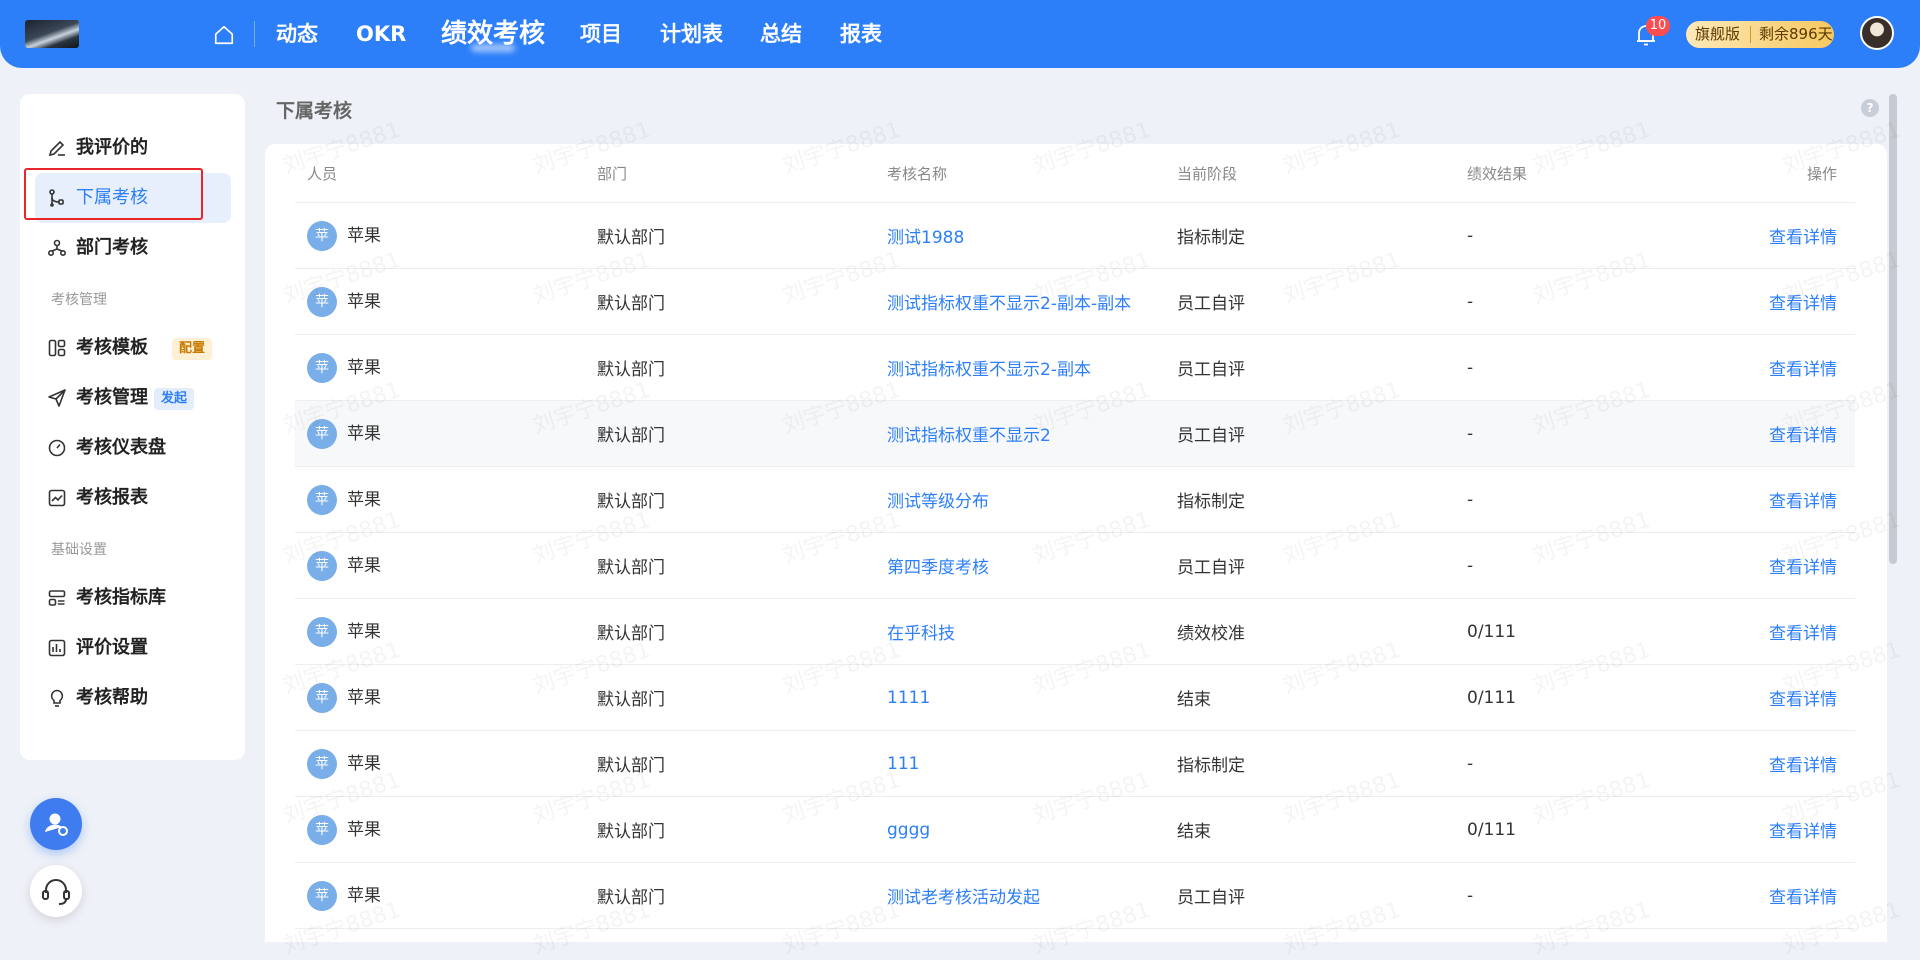 Image resolution: width=1920 pixels, height=960 pixels. I want to click on sidebar-item-label: 考核指标库, so click(121, 597).